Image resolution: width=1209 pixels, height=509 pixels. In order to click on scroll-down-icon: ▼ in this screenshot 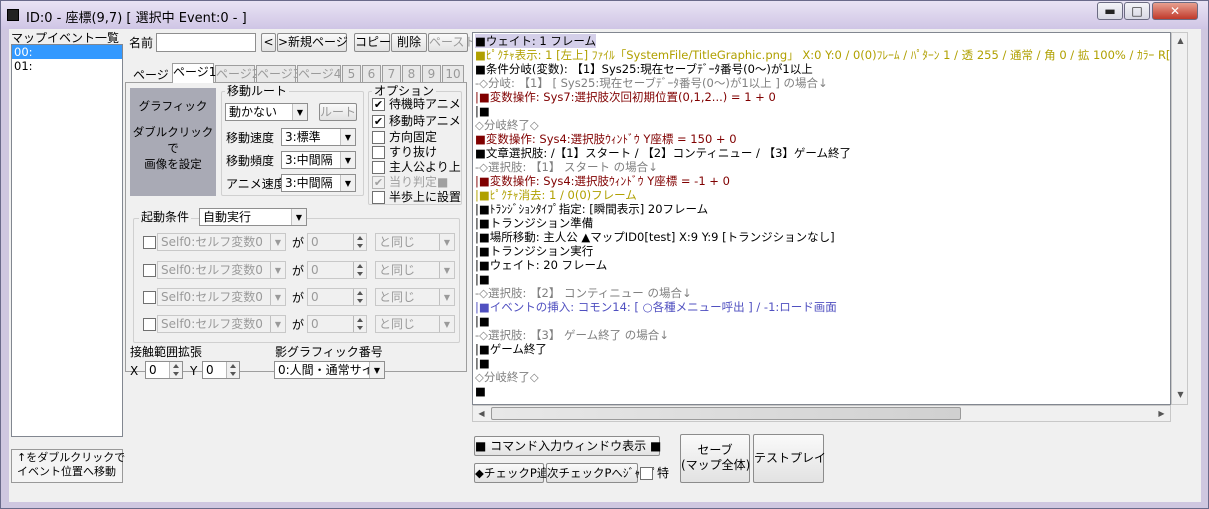, I will do `click(1180, 395)`.